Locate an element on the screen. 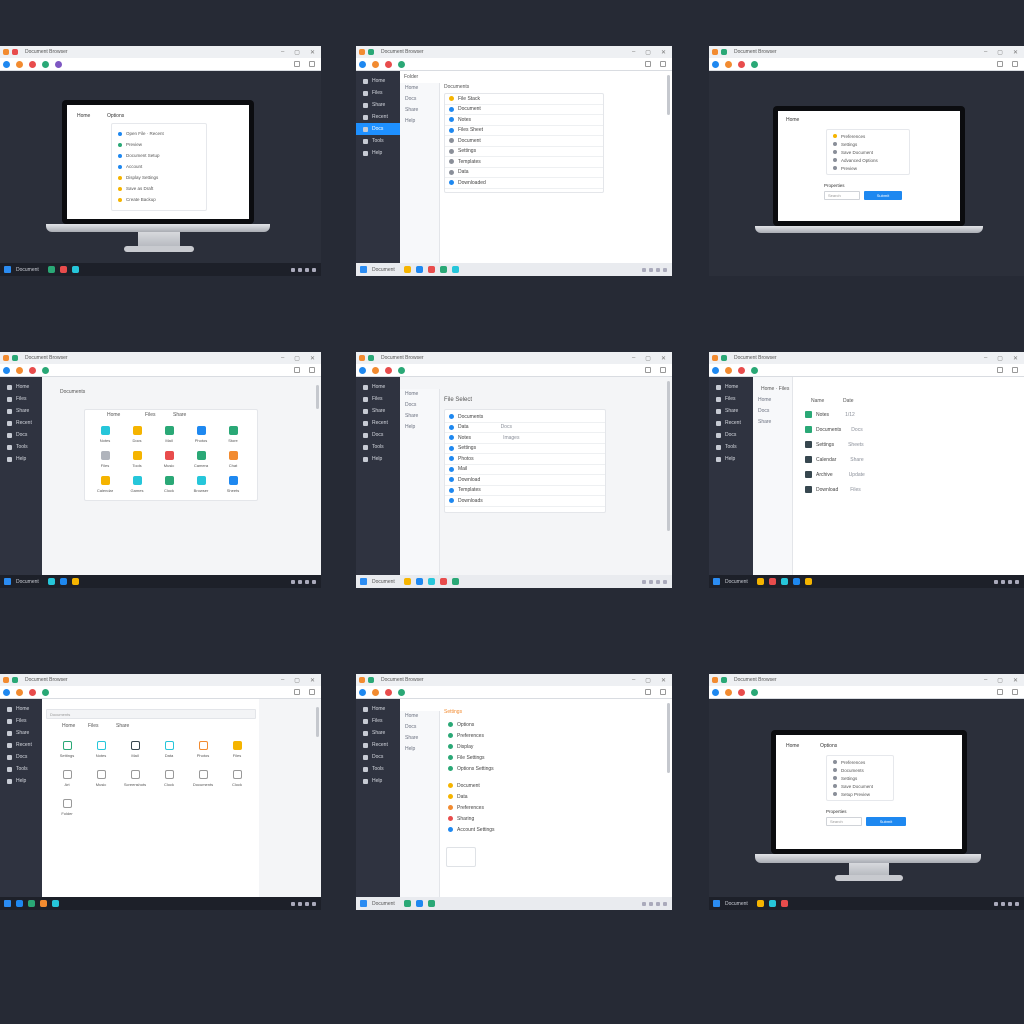  search-field: Search is located at coordinates (842, 195).